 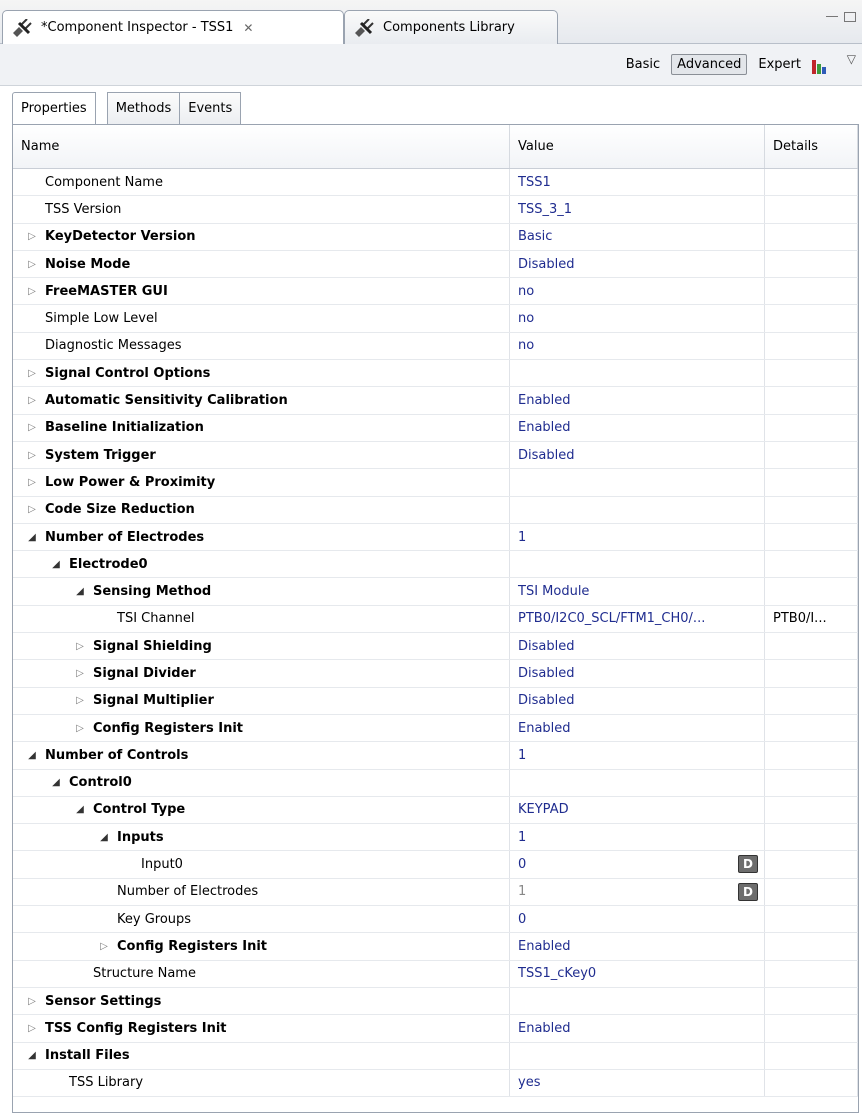 I want to click on property-name-cell: ▷ Signal Shielding, so click(x=261, y=646).